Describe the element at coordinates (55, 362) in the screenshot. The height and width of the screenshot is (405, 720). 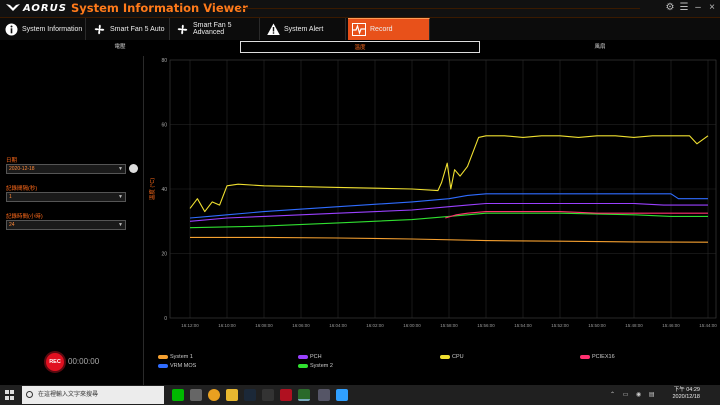
I see `rec-button: REC` at that location.